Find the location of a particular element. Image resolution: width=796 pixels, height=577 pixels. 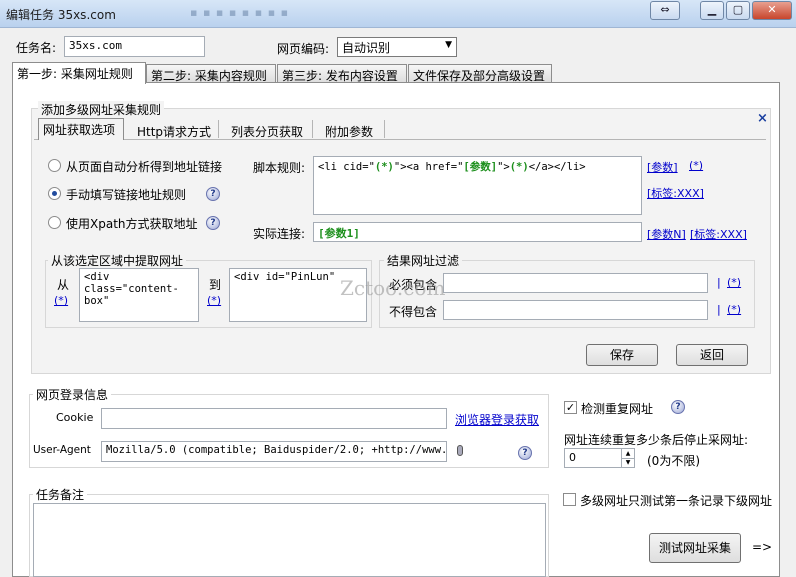

stop-after-hint: (0为不限) is located at coordinates (673, 461).